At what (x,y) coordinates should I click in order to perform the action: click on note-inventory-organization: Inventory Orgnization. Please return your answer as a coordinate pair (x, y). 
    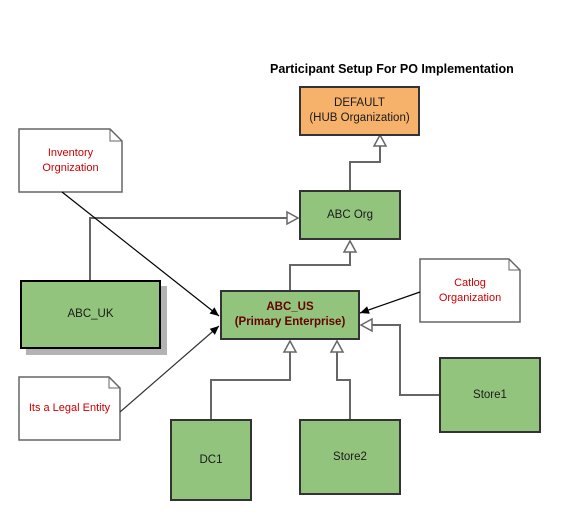
    Looking at the image, I should click on (70, 160).